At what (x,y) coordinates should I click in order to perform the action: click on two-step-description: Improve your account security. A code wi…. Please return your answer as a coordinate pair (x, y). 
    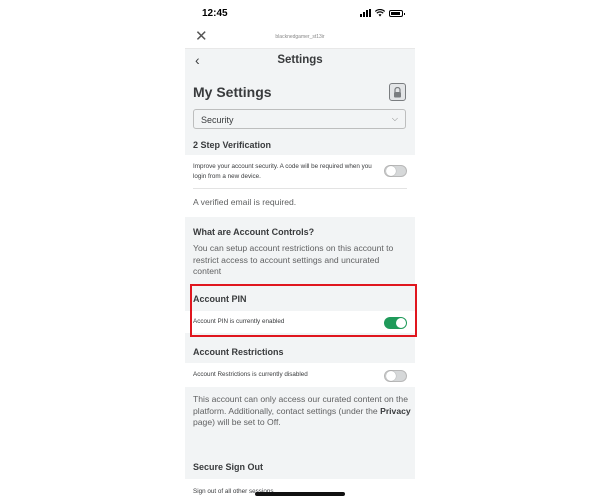
    Looking at the image, I should click on (282, 171).